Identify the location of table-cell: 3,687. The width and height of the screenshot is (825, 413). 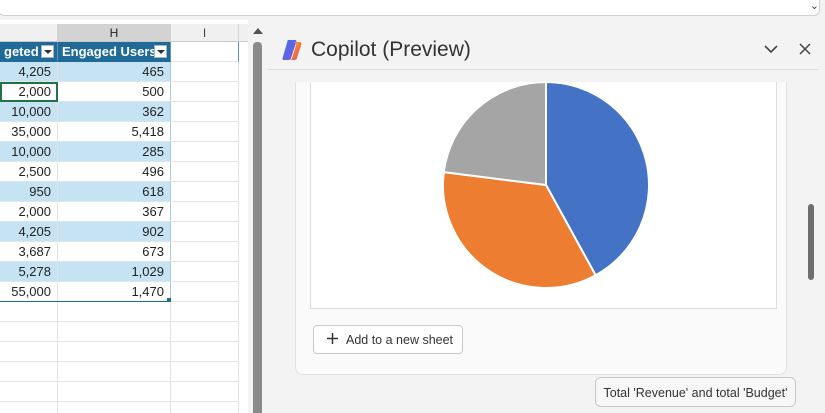
(29, 252).